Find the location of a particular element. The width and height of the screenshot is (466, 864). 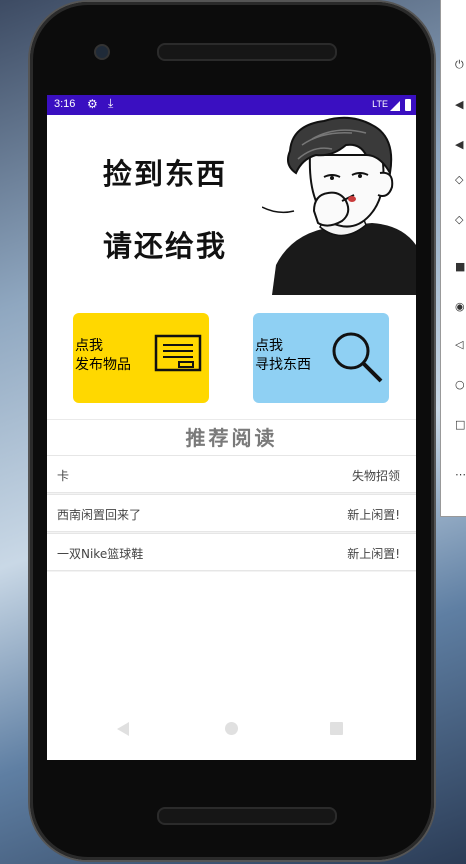

nav-recents-icon is located at coordinates (336, 728).